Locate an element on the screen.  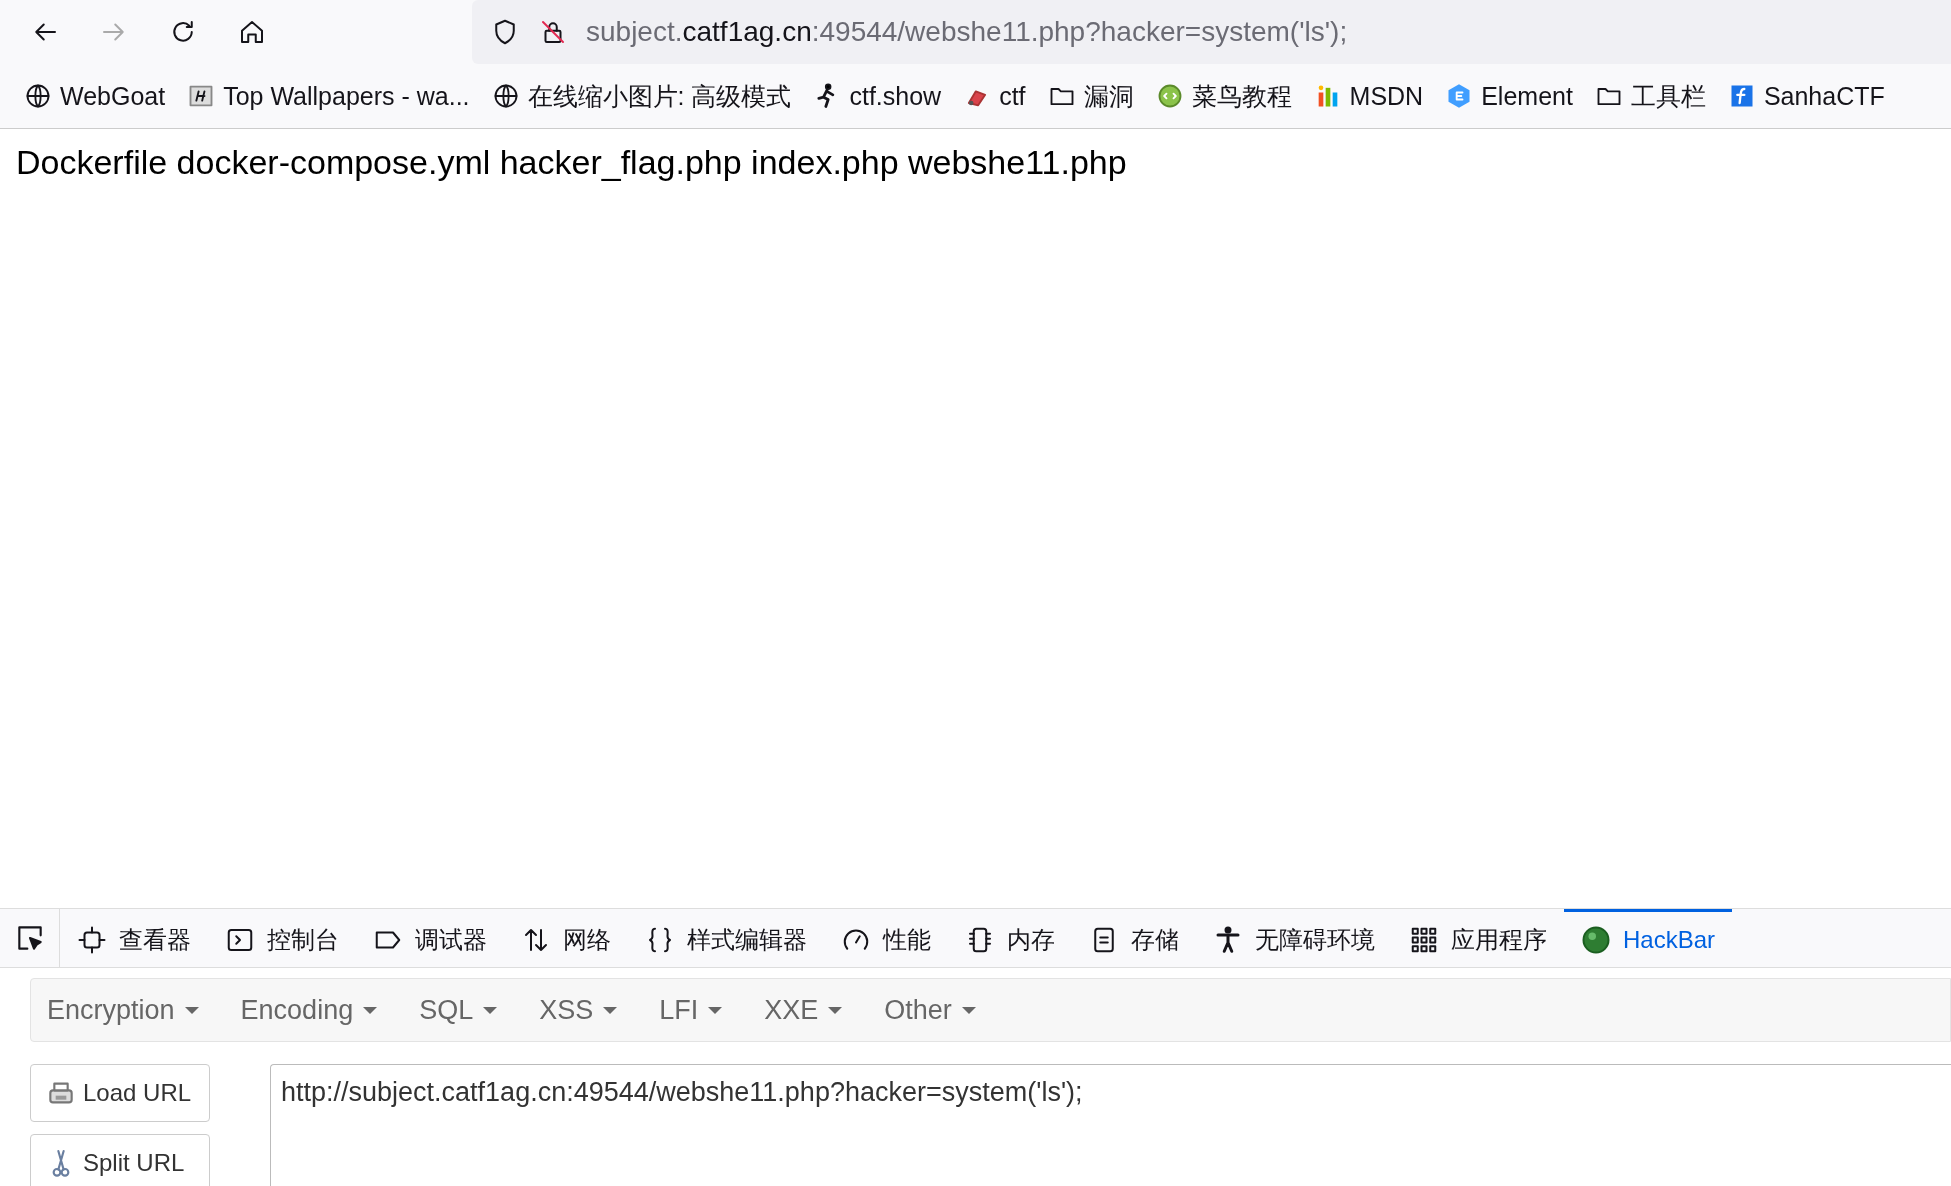
bookmark-item: Element is located at coordinates (1509, 96).